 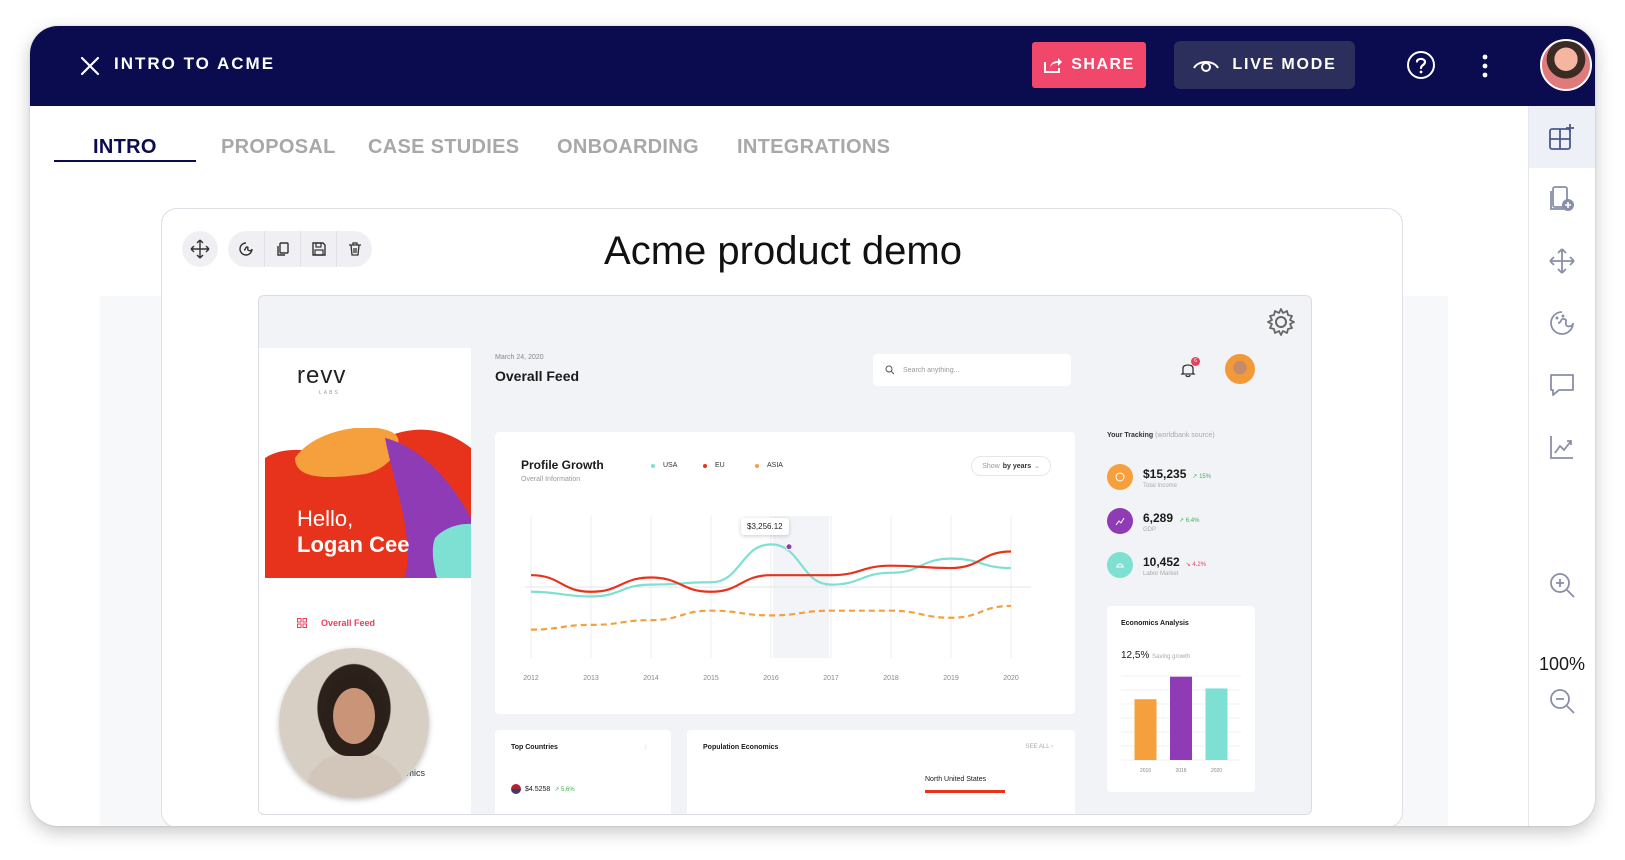 What do you see at coordinates (543, 789) in the screenshot?
I see `country-row: $4.5258 ↗ 5.6%` at bounding box center [543, 789].